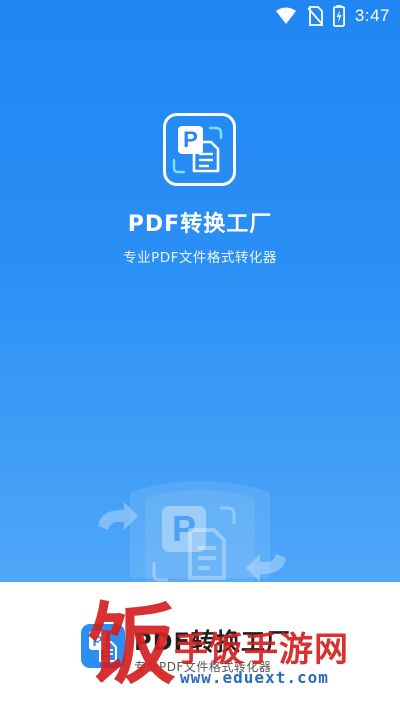 This screenshot has width=400, height=711. What do you see at coordinates (200, 16) in the screenshot?
I see `status-bar: 3:47` at bounding box center [200, 16].